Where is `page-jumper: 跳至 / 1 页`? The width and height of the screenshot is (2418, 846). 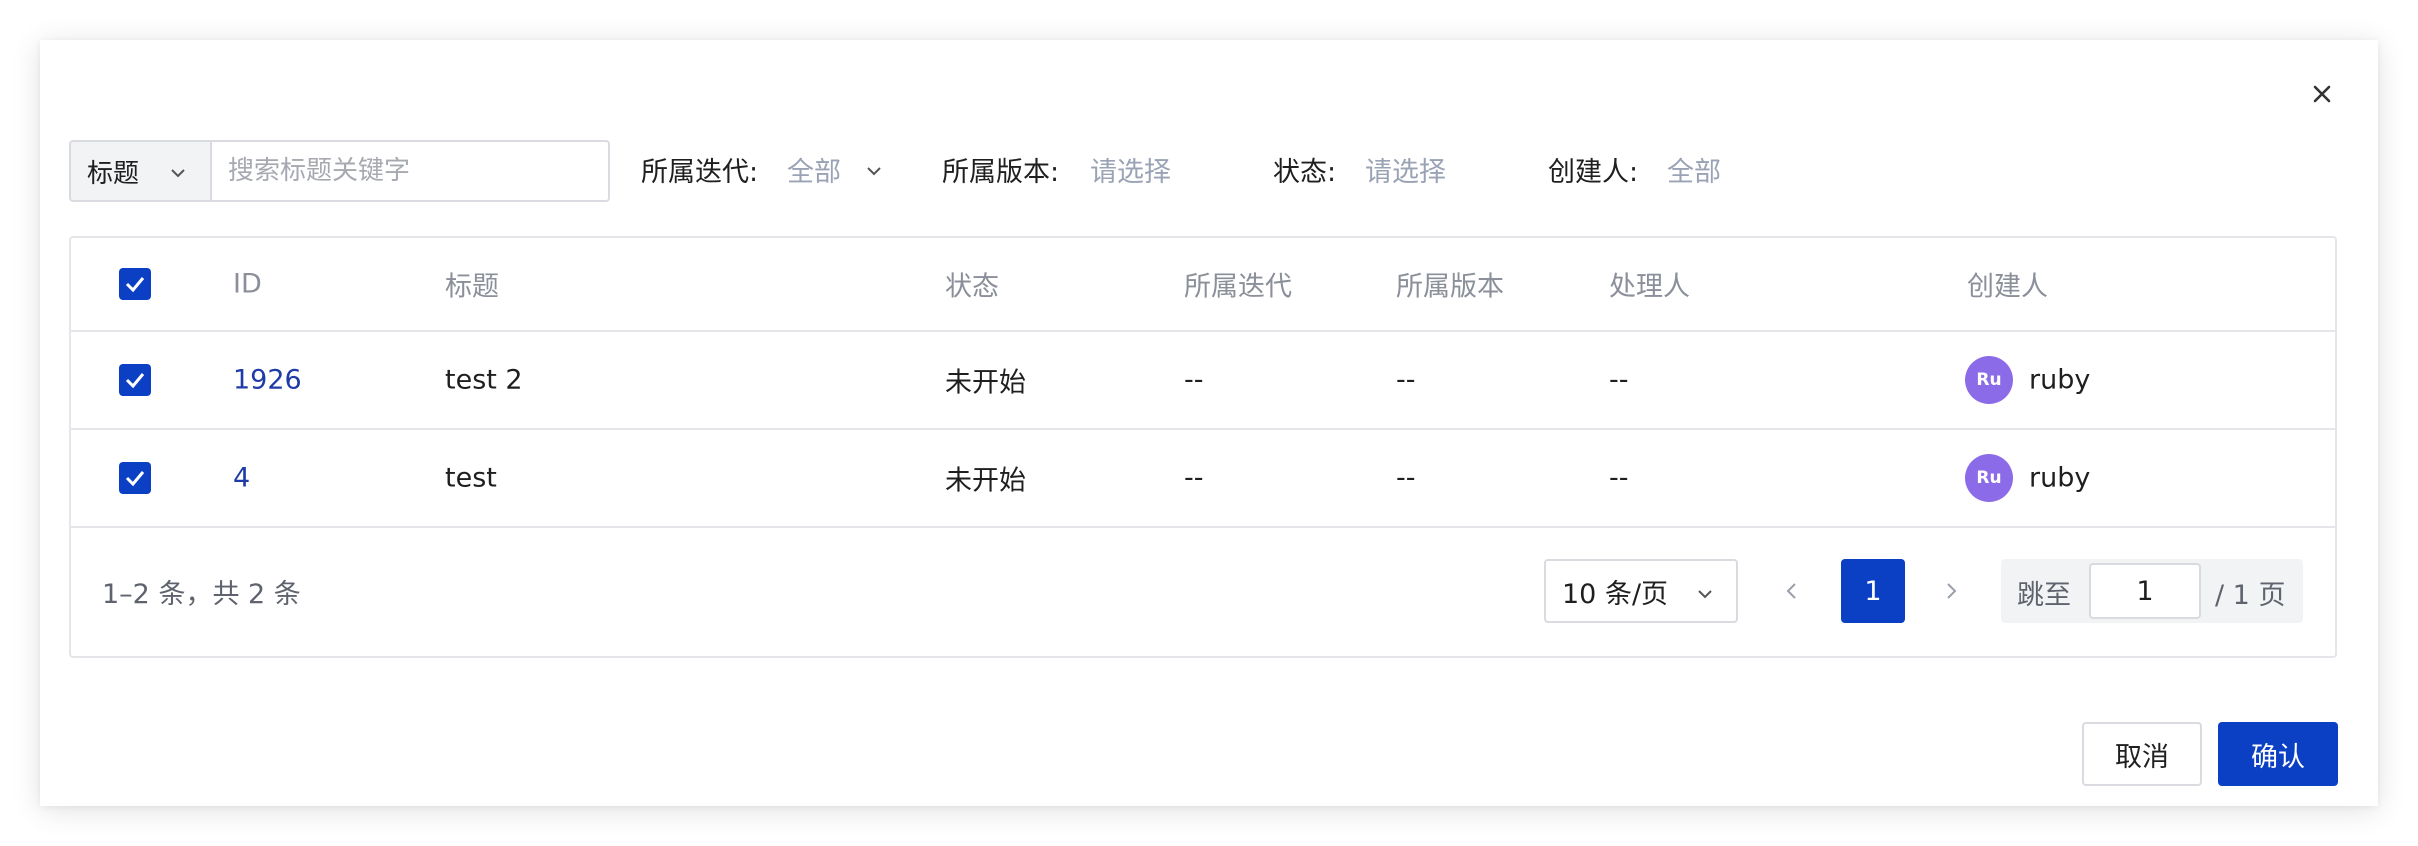 page-jumper: 跳至 / 1 页 is located at coordinates (2152, 591).